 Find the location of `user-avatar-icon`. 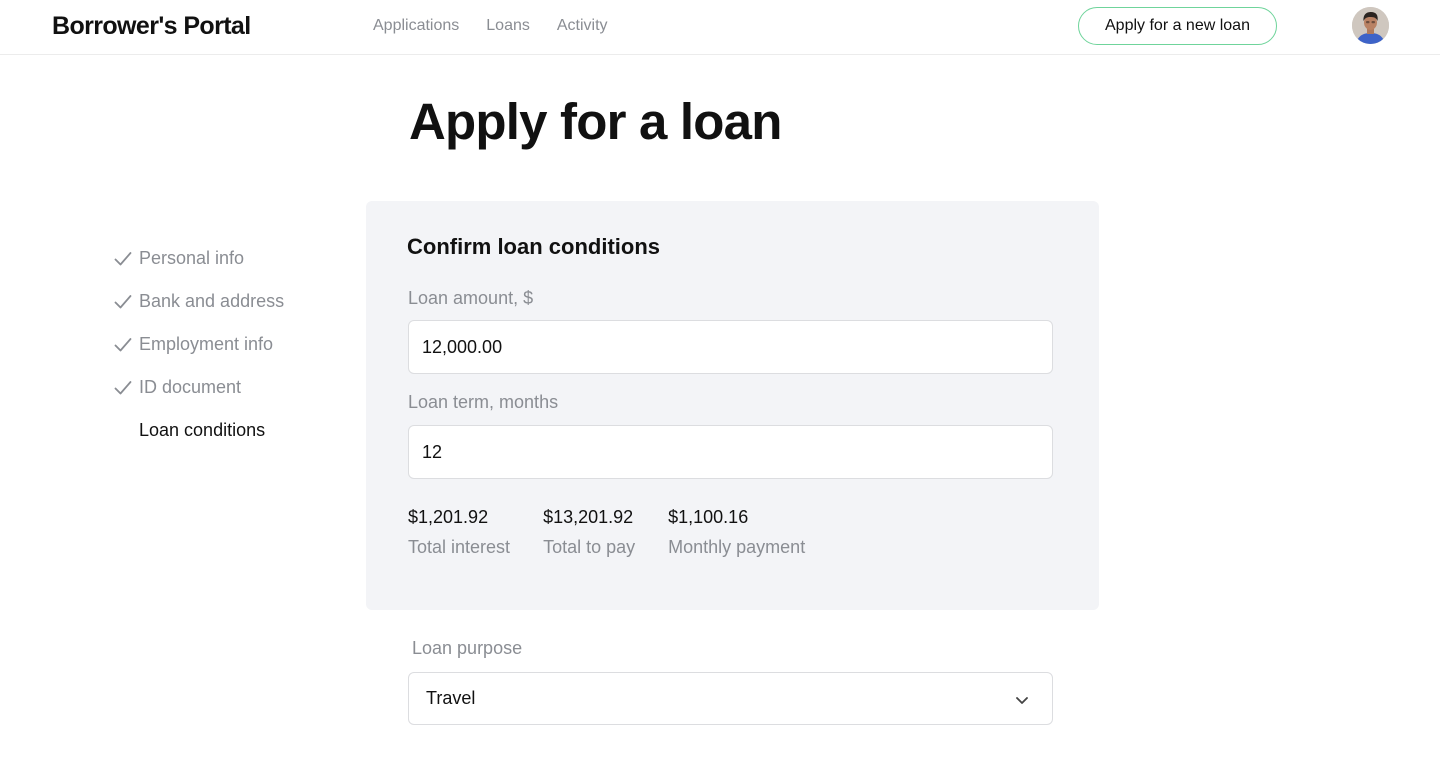

user-avatar-icon is located at coordinates (1370, 25).